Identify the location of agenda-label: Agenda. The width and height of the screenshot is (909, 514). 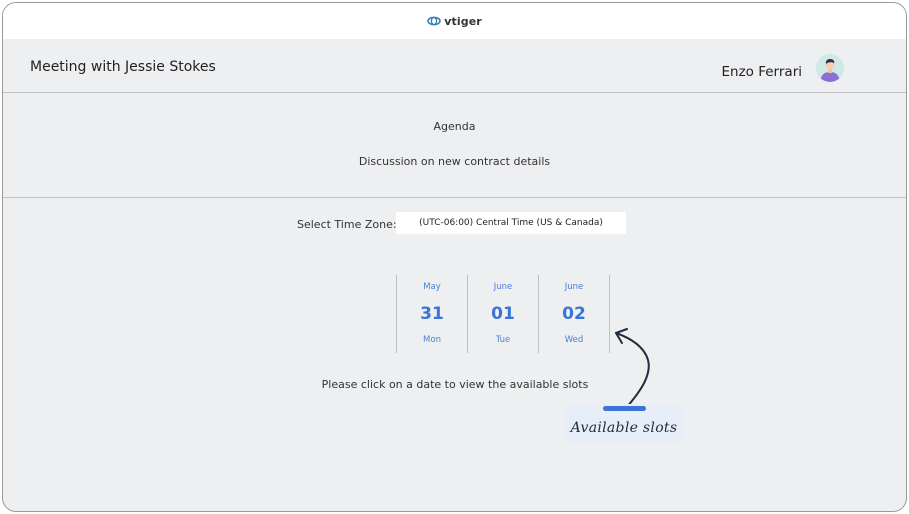
(454, 126).